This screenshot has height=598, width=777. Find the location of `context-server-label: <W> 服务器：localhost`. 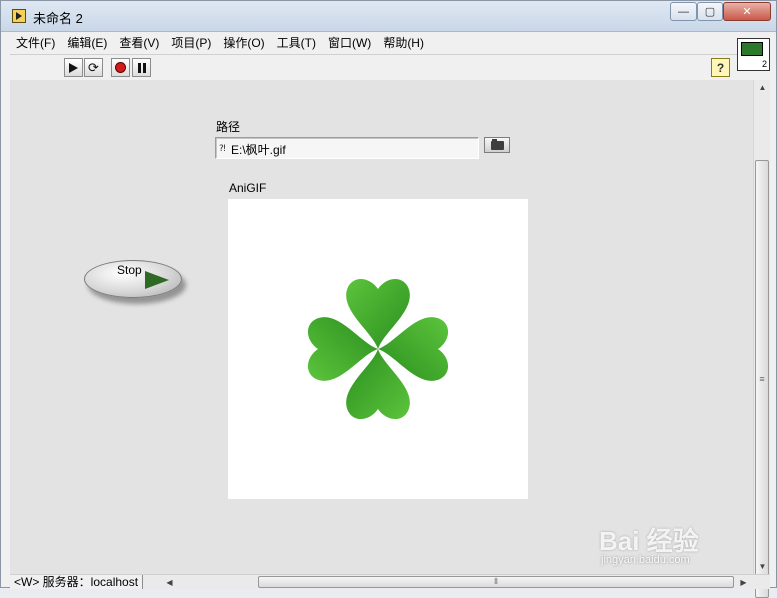

context-server-label: <W> 服务器：localhost is located at coordinates (77, 582).